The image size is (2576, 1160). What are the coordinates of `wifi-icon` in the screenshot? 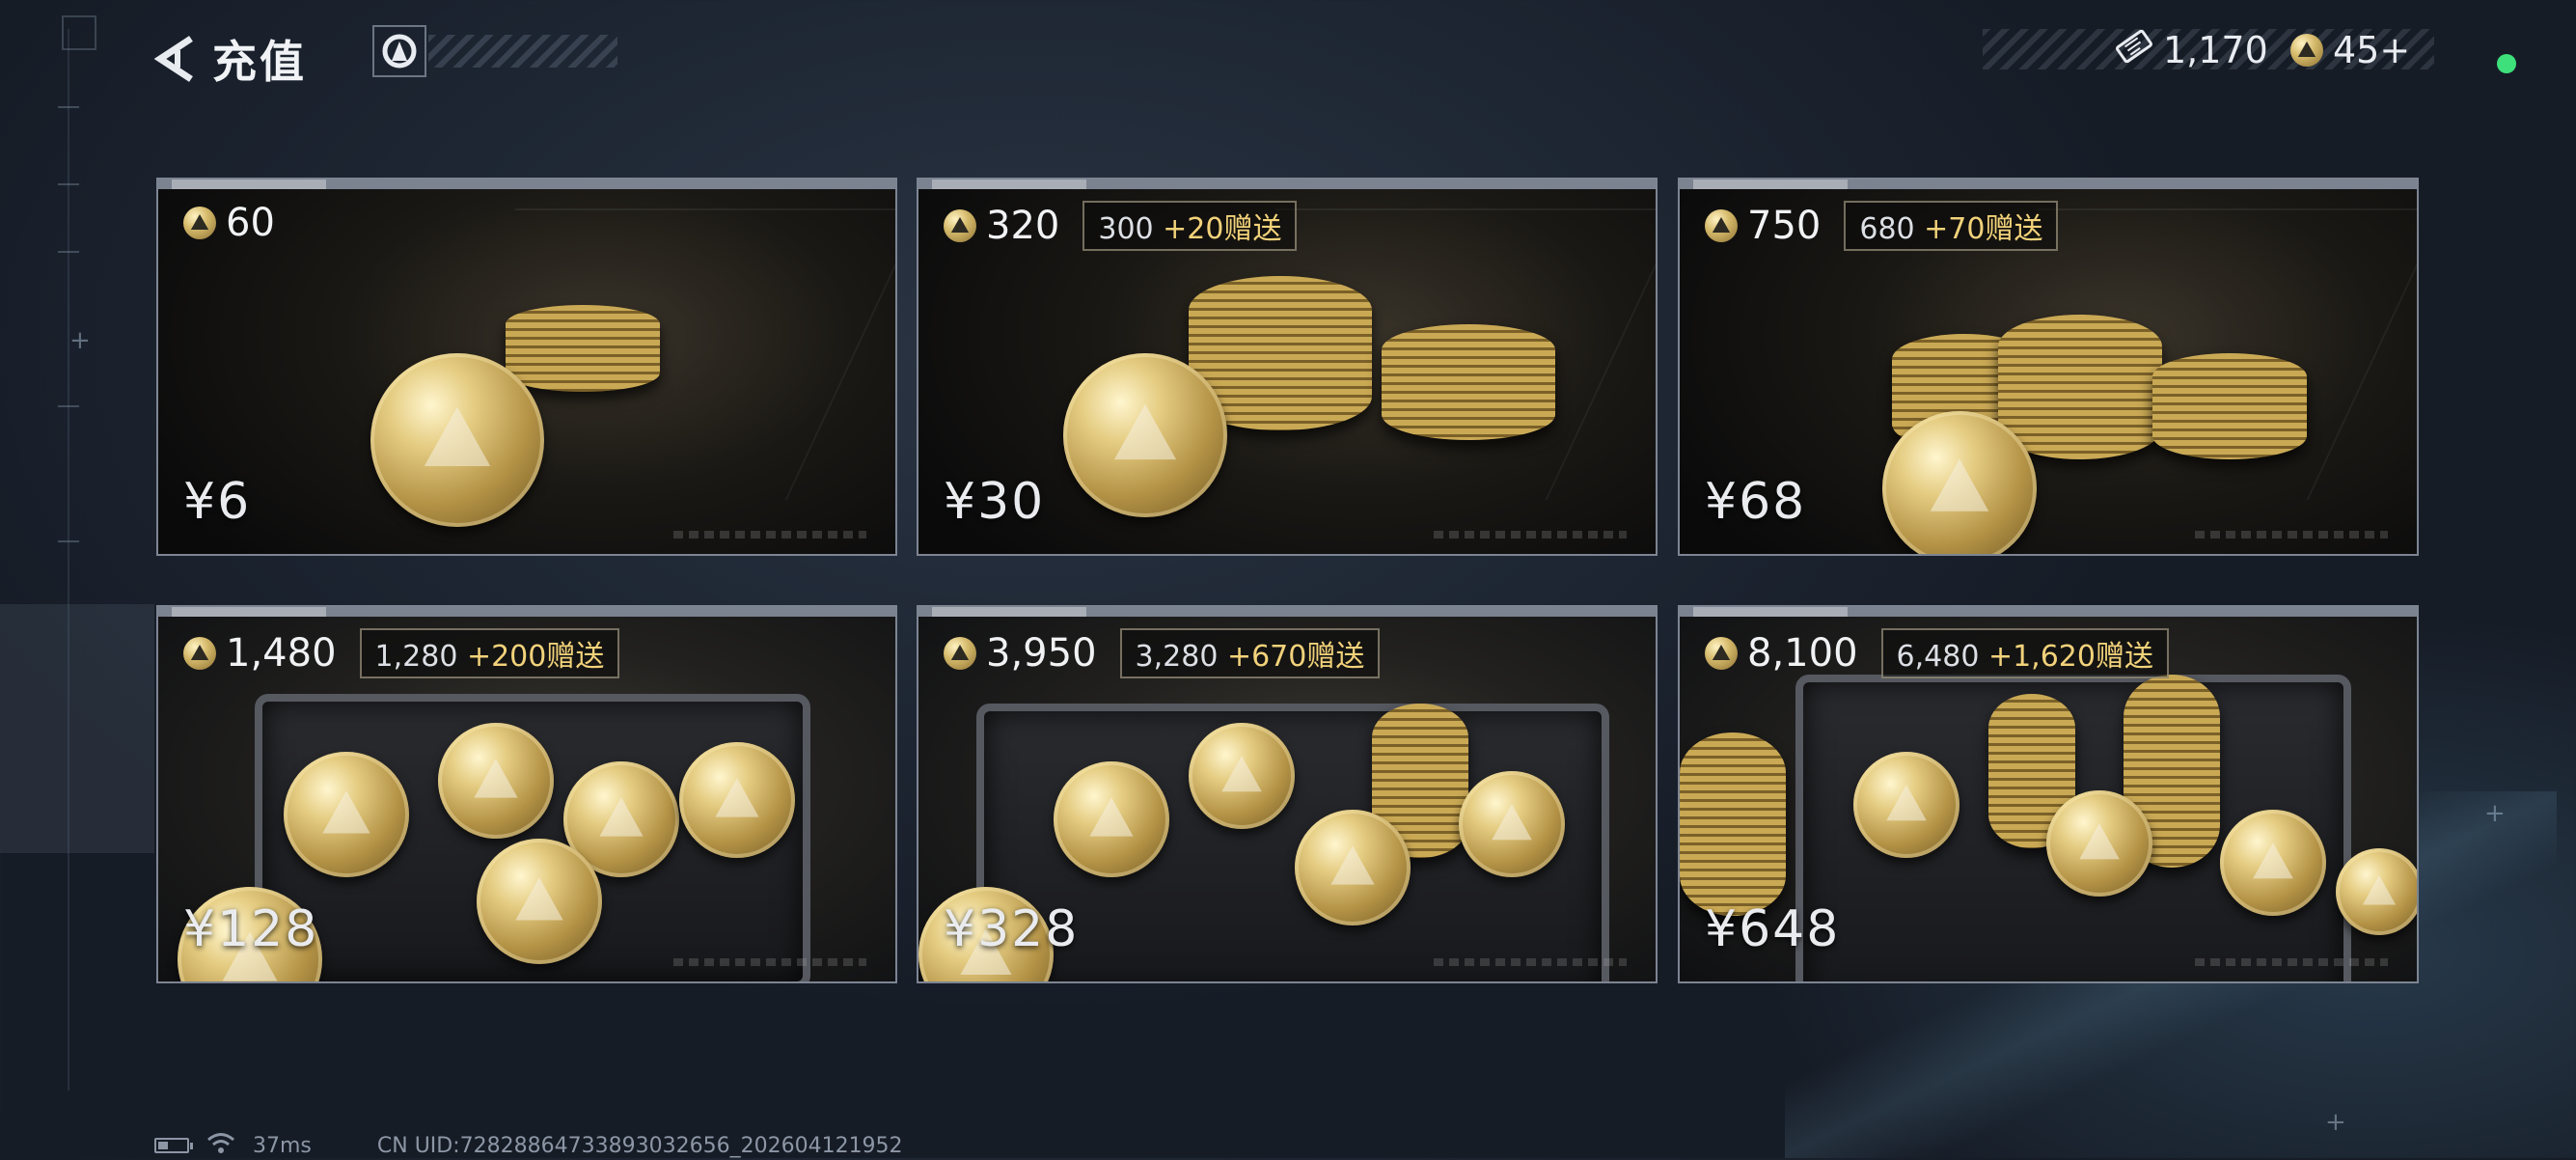 It's located at (221, 1145).